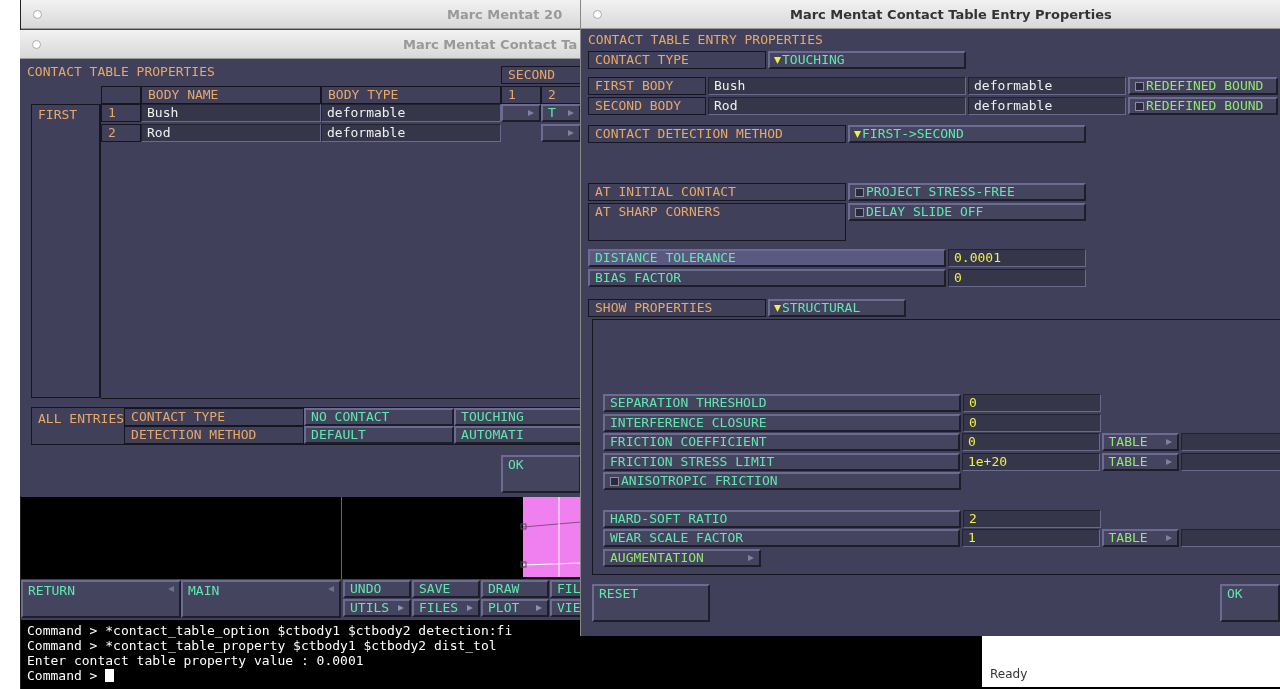 The image size is (1280, 689). What do you see at coordinates (706, 39) in the screenshot?
I see `dialog-heading: CONTACT TABLE ENTRY PROPERTIES` at bounding box center [706, 39].